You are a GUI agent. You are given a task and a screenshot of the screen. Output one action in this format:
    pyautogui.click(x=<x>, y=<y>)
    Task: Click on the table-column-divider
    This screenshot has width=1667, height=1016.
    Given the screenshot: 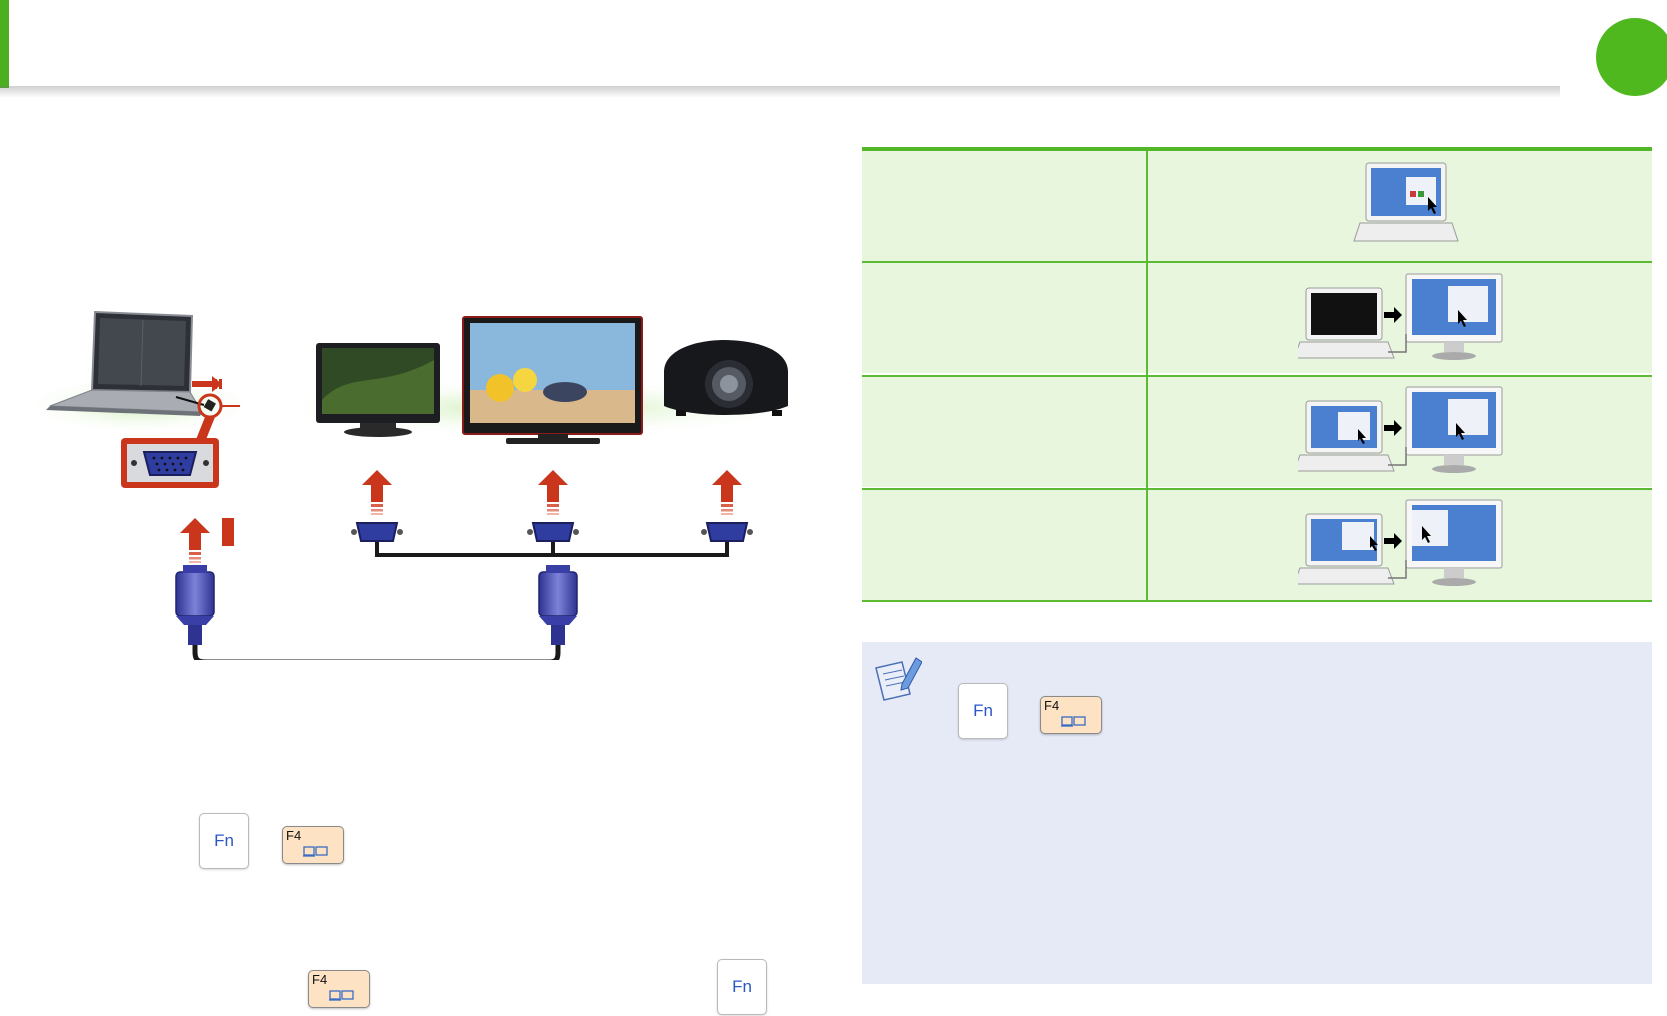 What is the action you would take?
    pyautogui.click(x=1147, y=376)
    